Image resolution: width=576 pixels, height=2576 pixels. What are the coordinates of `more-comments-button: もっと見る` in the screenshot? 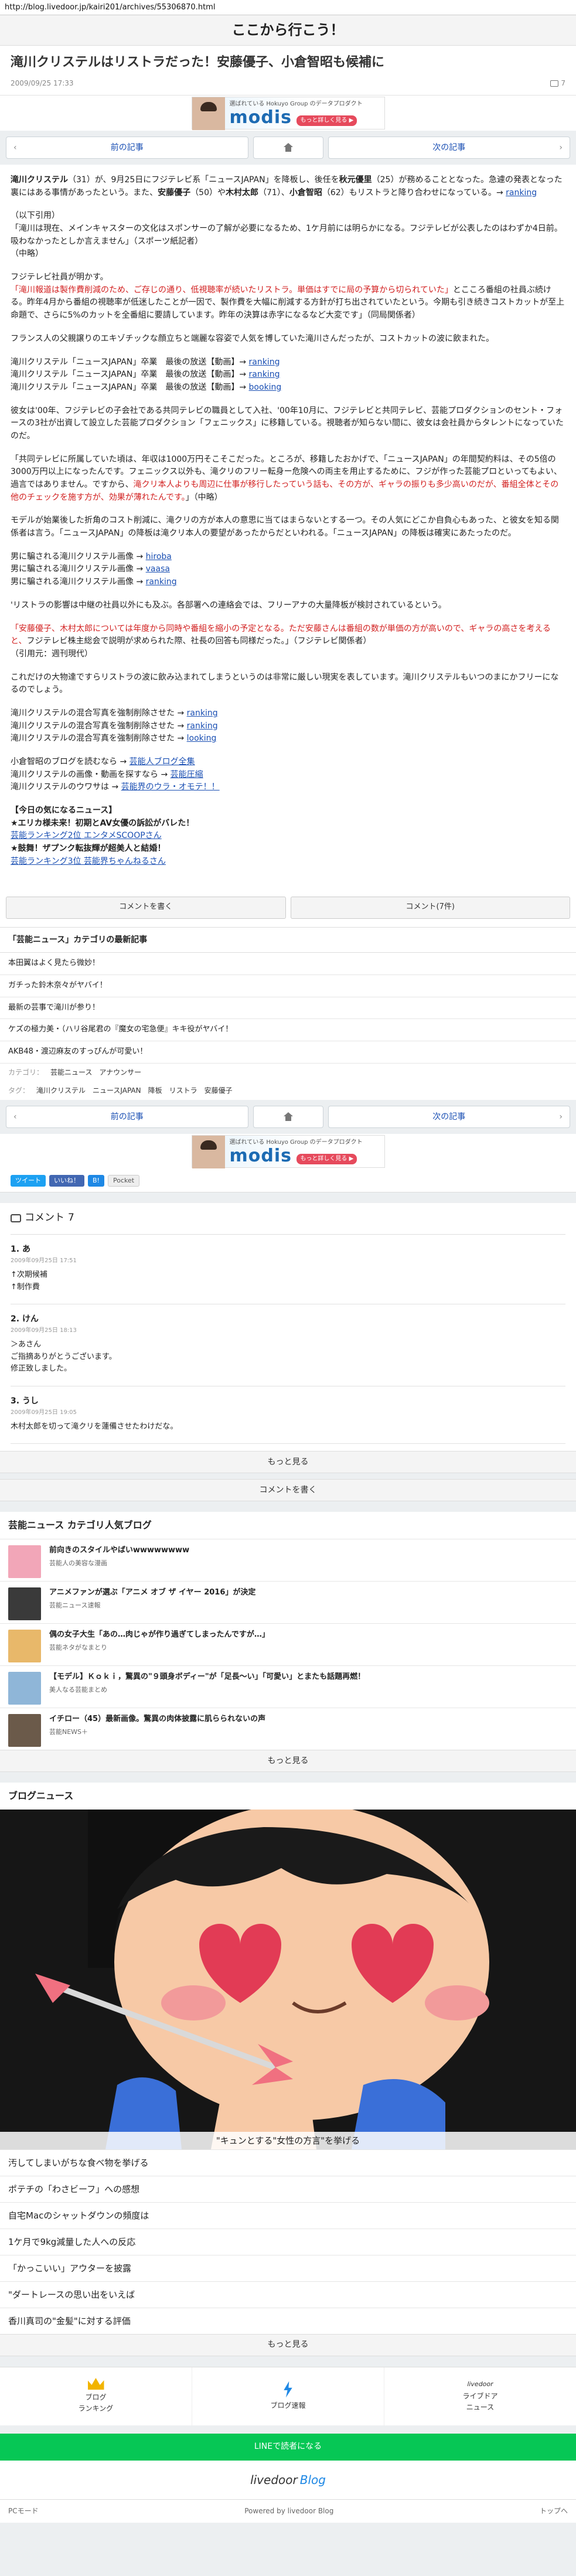 It's located at (288, 1462).